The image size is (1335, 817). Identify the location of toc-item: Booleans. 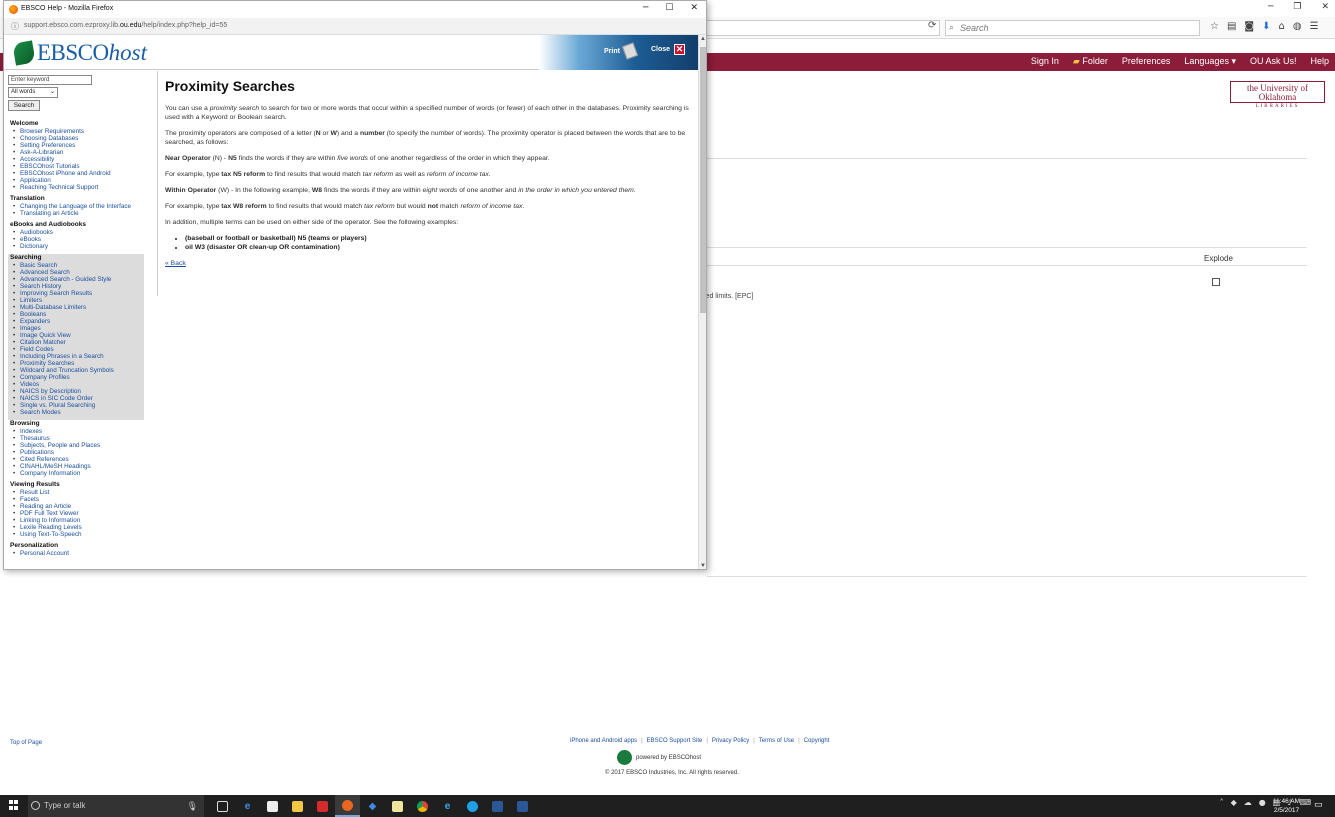
(76, 314).